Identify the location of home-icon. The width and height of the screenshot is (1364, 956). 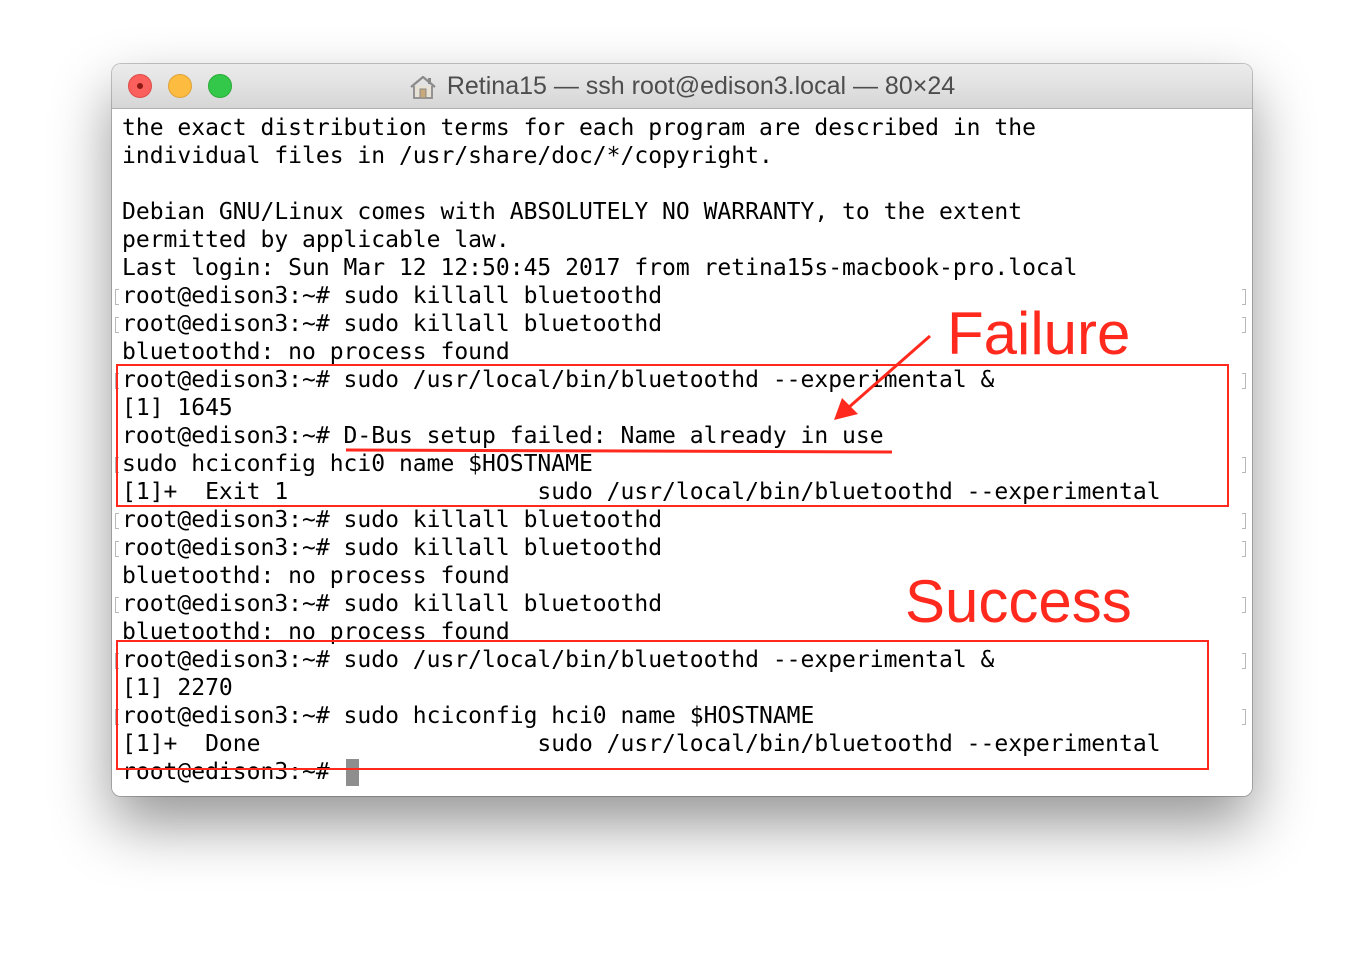
(423, 87).